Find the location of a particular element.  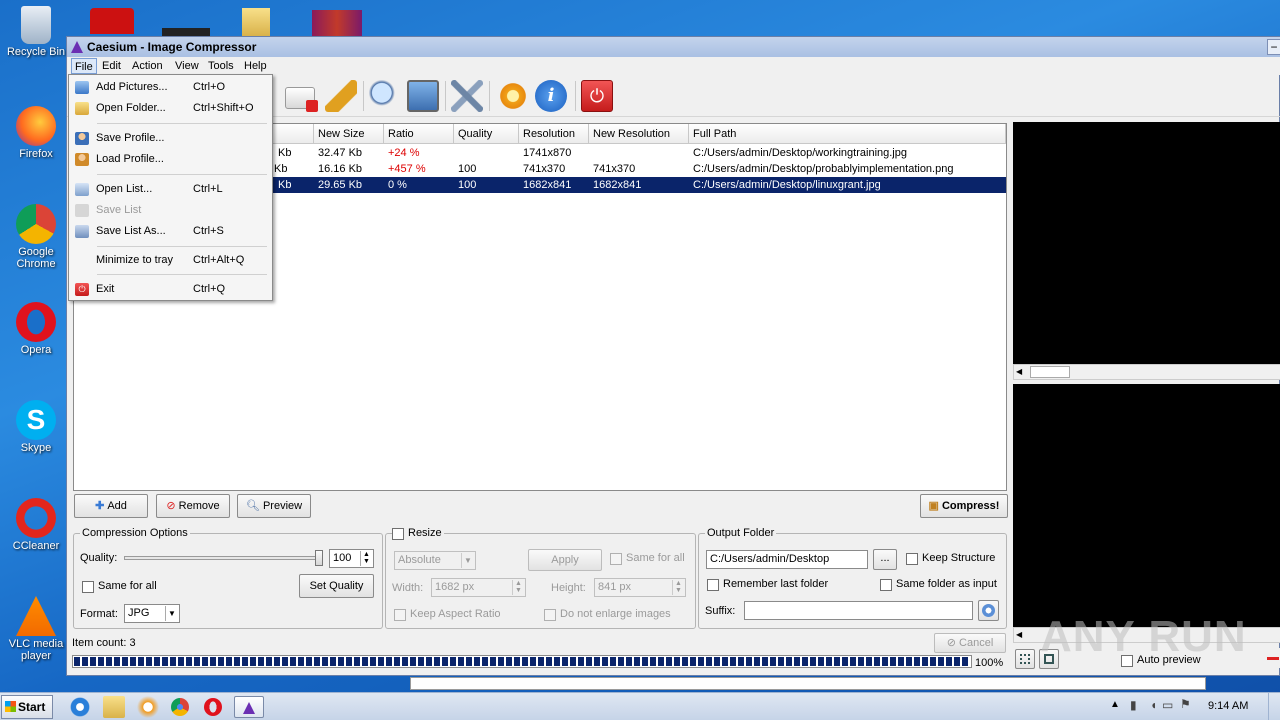

tray-volume-icon: ◖ is located at coordinates (1153, 705).